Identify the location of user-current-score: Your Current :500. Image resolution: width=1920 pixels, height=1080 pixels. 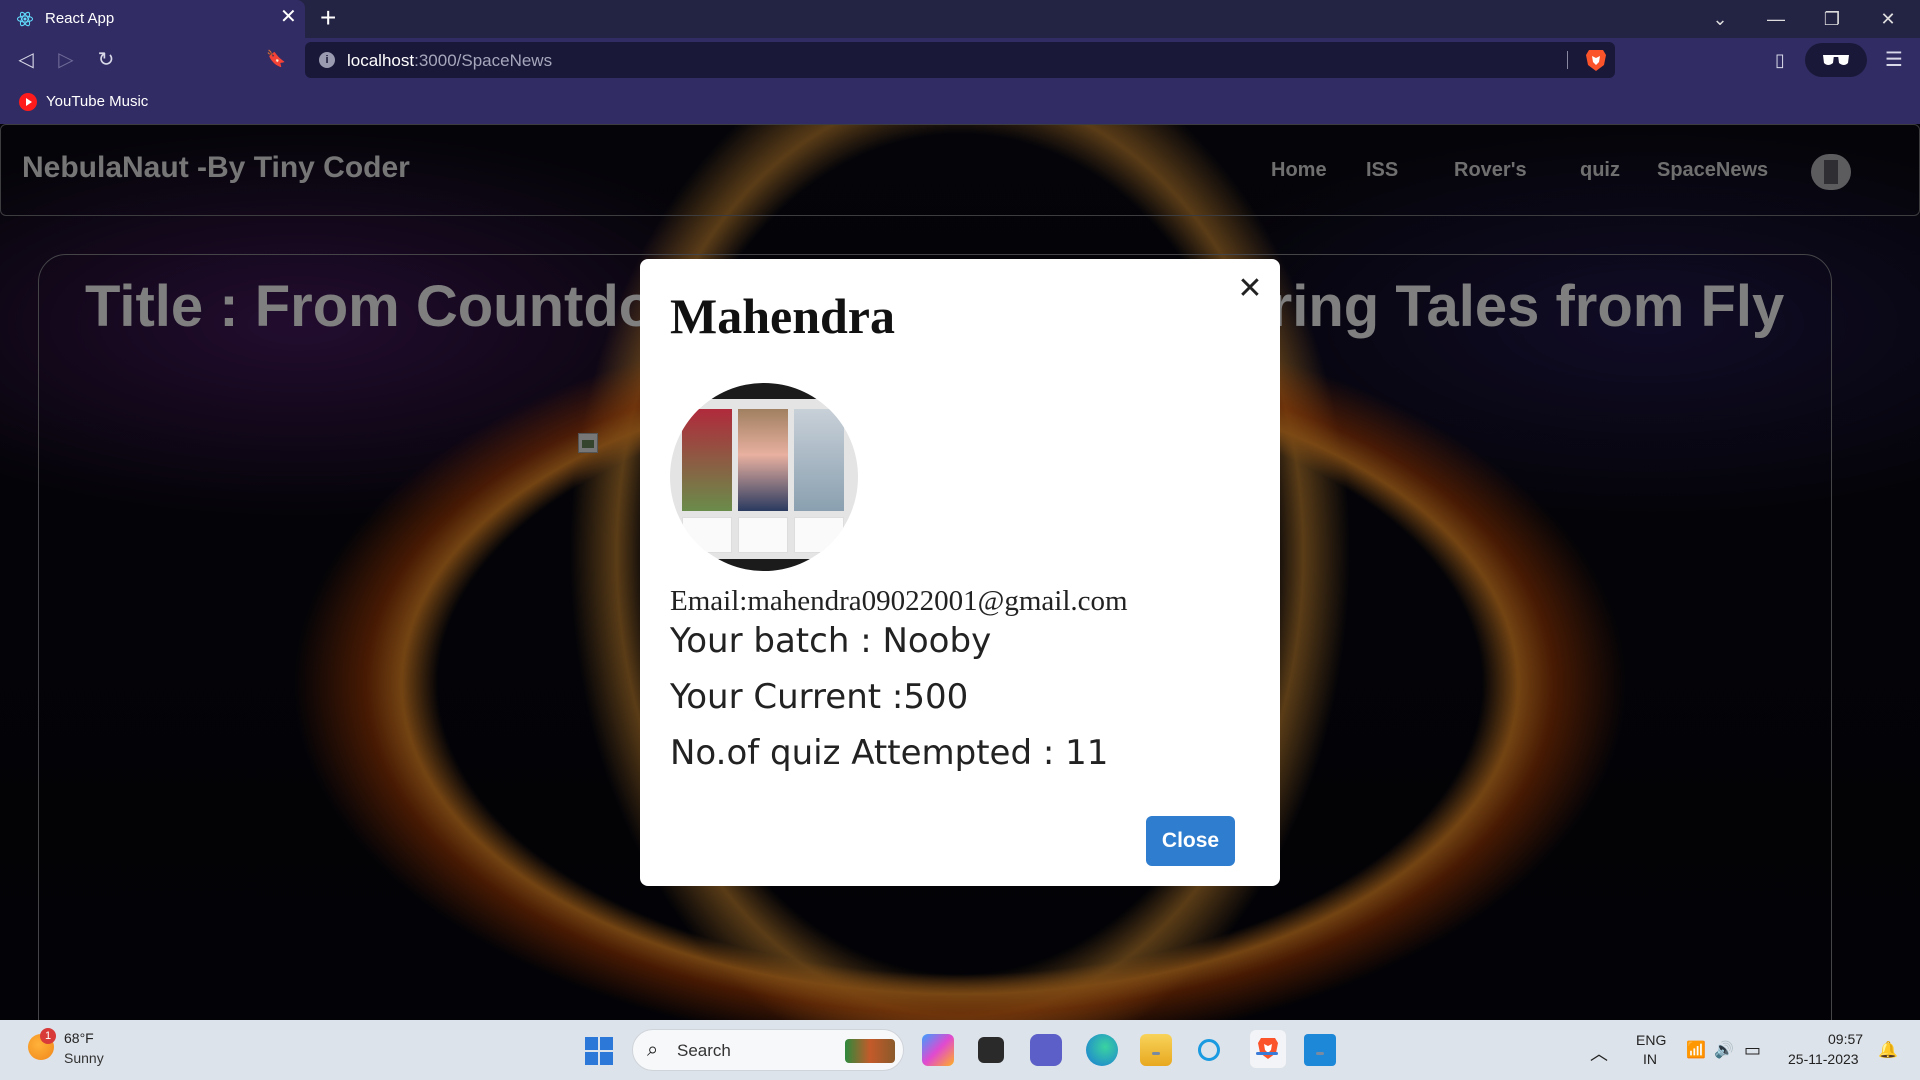
(819, 697).